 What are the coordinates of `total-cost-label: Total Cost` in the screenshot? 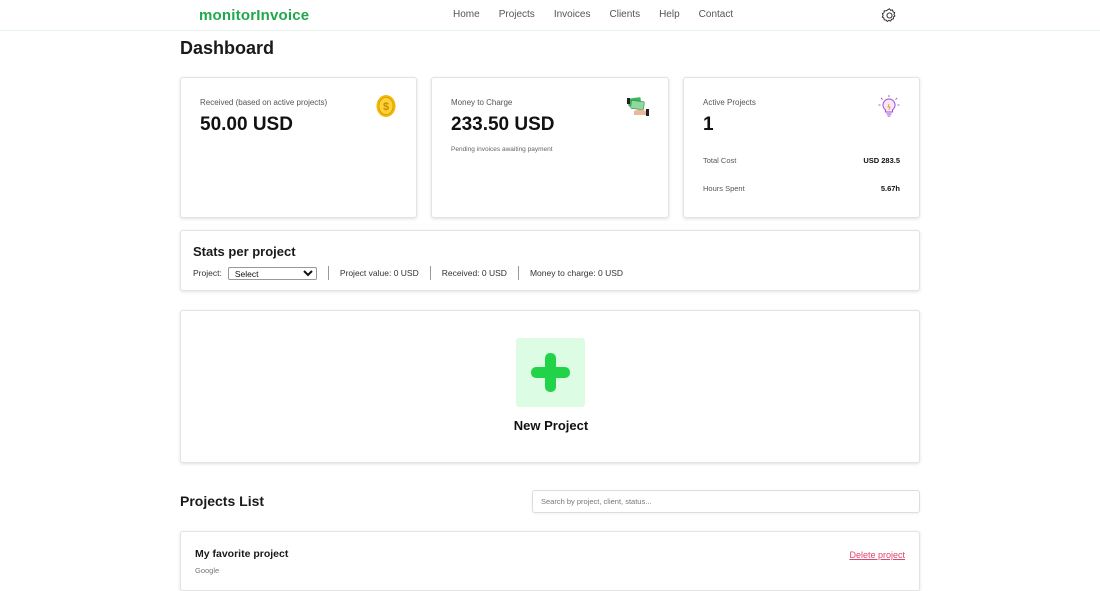 It's located at (720, 160).